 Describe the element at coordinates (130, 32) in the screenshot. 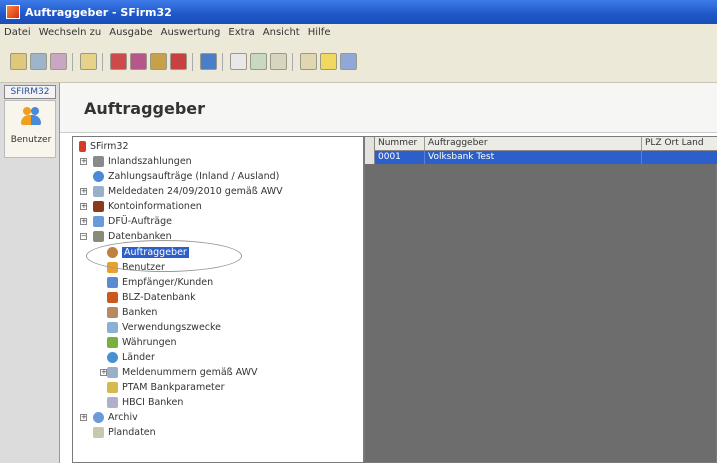

I see `menu-ausgabe: Ausgabe` at that location.